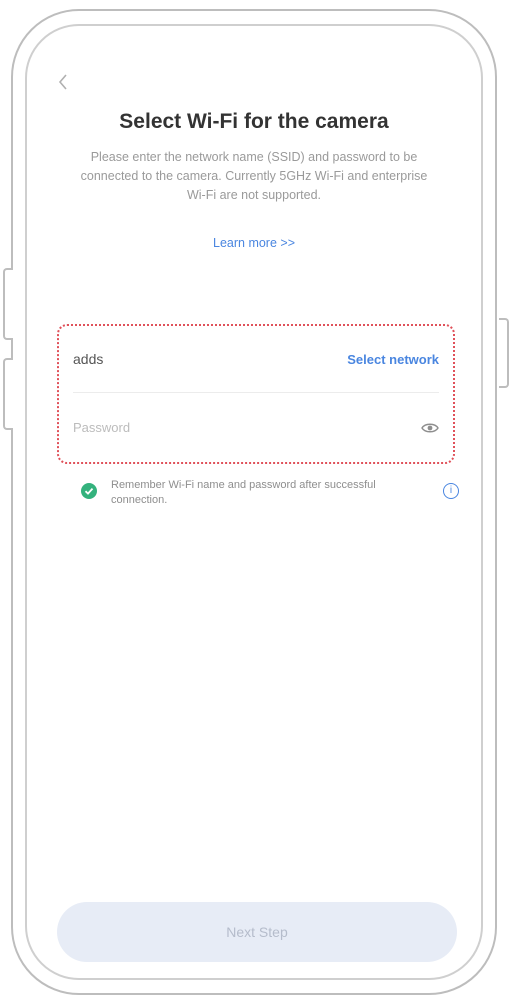  Describe the element at coordinates (223, 427) in the screenshot. I see `password-input` at that location.